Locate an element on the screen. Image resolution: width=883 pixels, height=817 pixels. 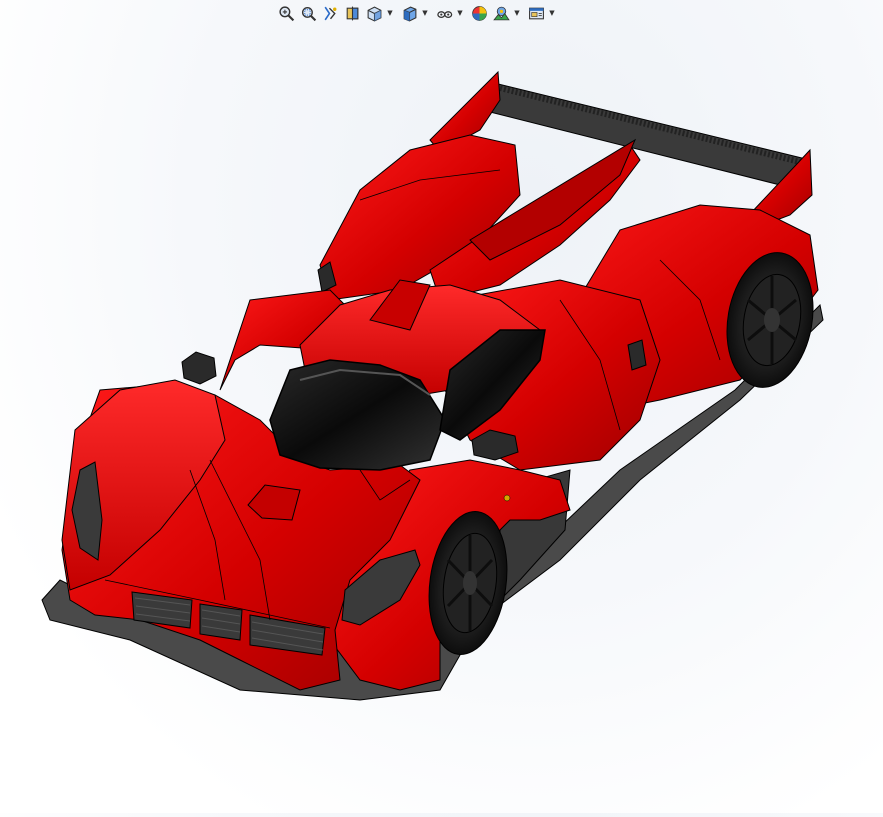
previous-view-button is located at coordinates (330, 13).